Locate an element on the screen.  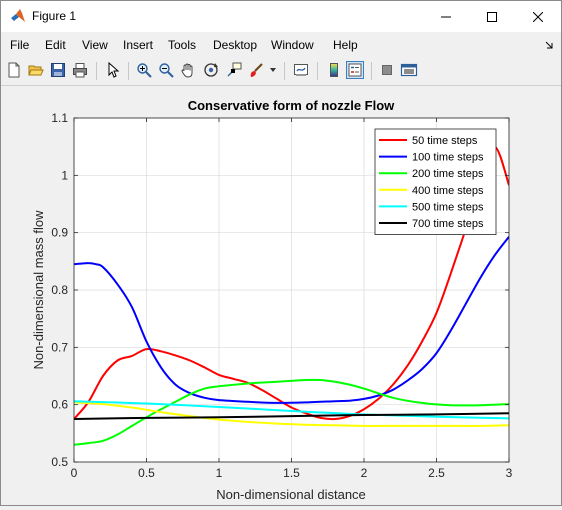
legend-label: 700 time steps is located at coordinates (448, 224).